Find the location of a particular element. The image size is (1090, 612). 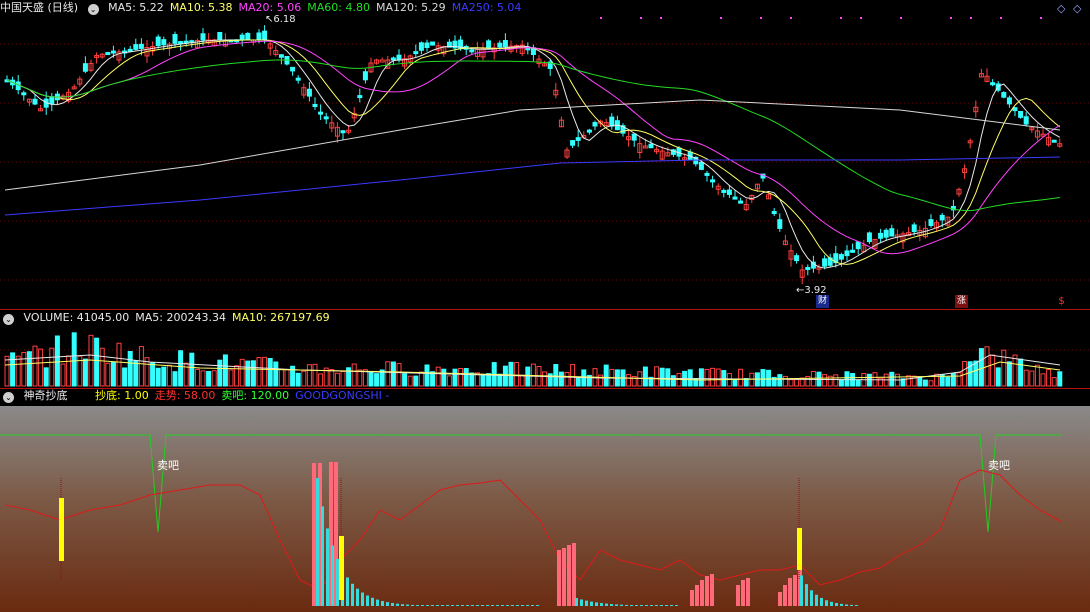

event-badge-finance: 财 is located at coordinates (822, 301).